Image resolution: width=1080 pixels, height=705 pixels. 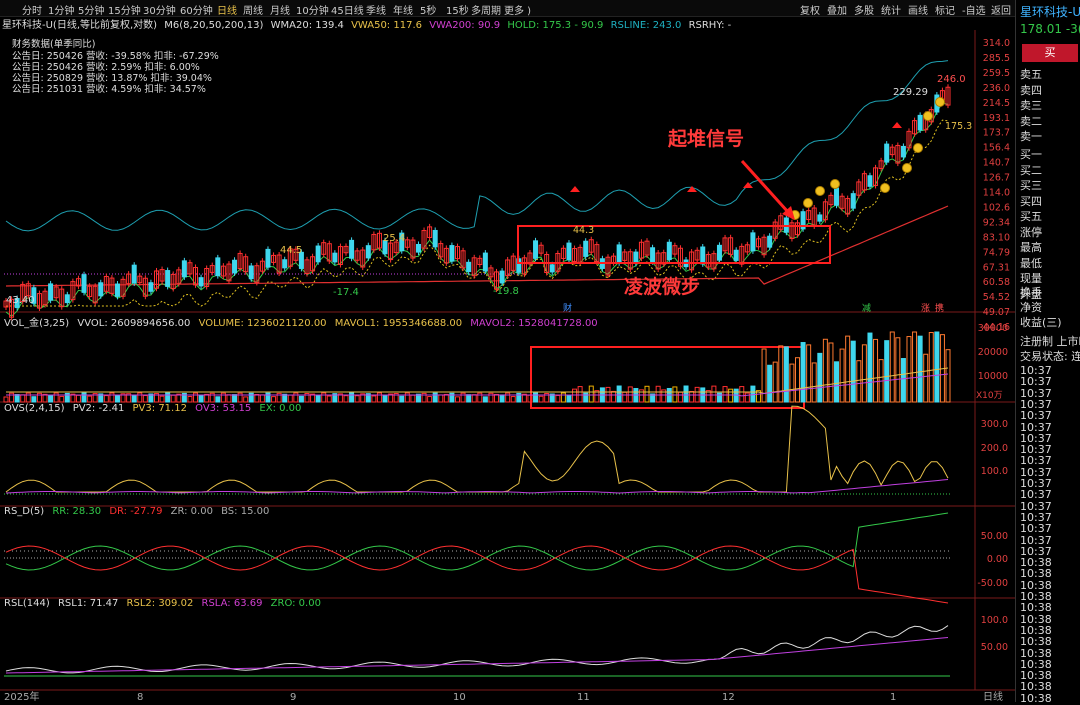 I want to click on toolbar-tool: 复权, so click(x=810, y=9).